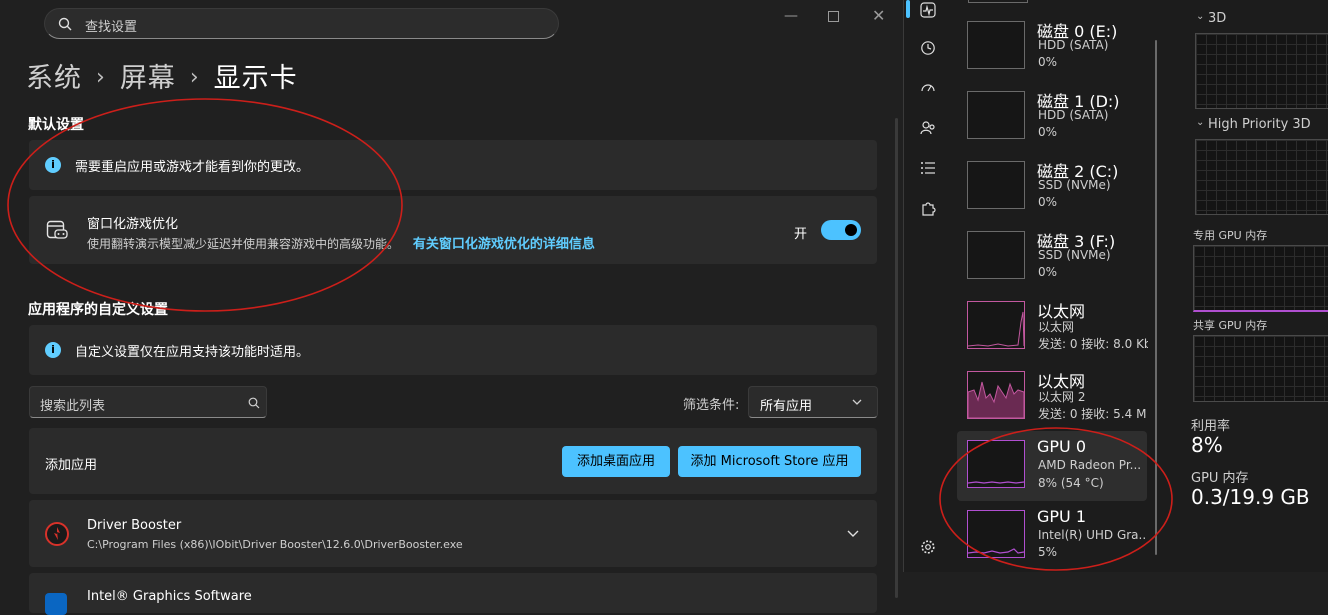  What do you see at coordinates (851, 230) in the screenshot?
I see `toggle-knob` at bounding box center [851, 230].